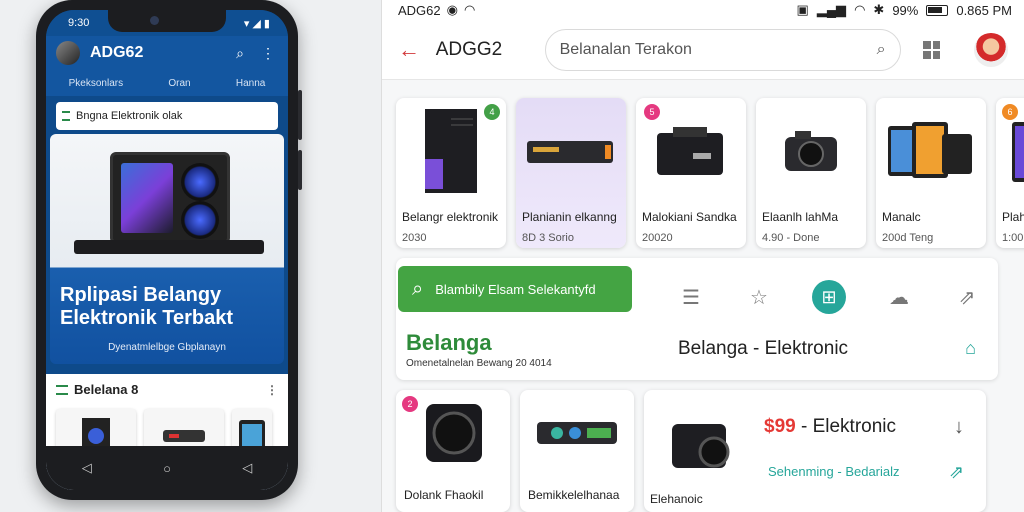 Image resolution: width=1024 pixels, height=512 pixels. What do you see at coordinates (676, 499) in the screenshot?
I see `featured-name: Elehanoic` at bounding box center [676, 499].